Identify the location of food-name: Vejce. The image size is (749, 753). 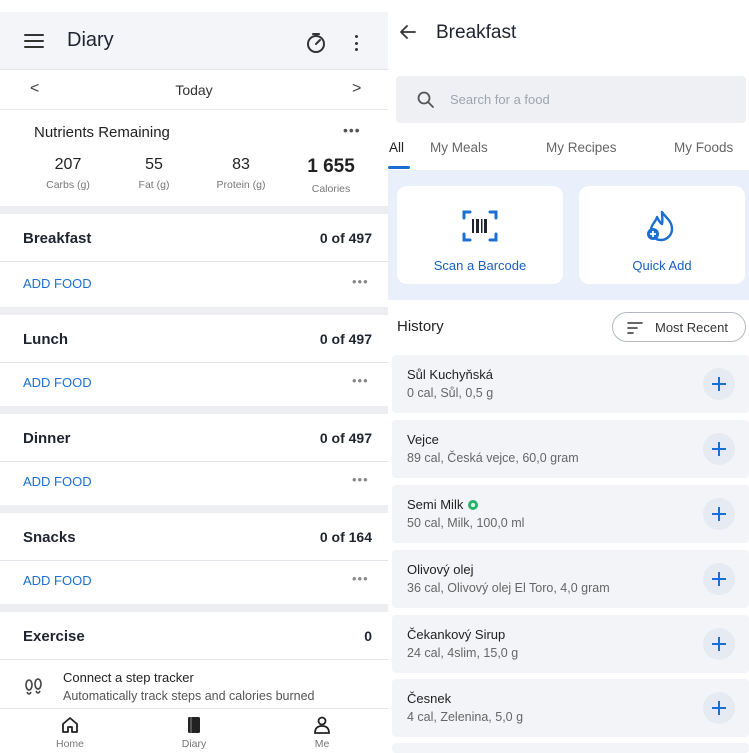
(423, 439).